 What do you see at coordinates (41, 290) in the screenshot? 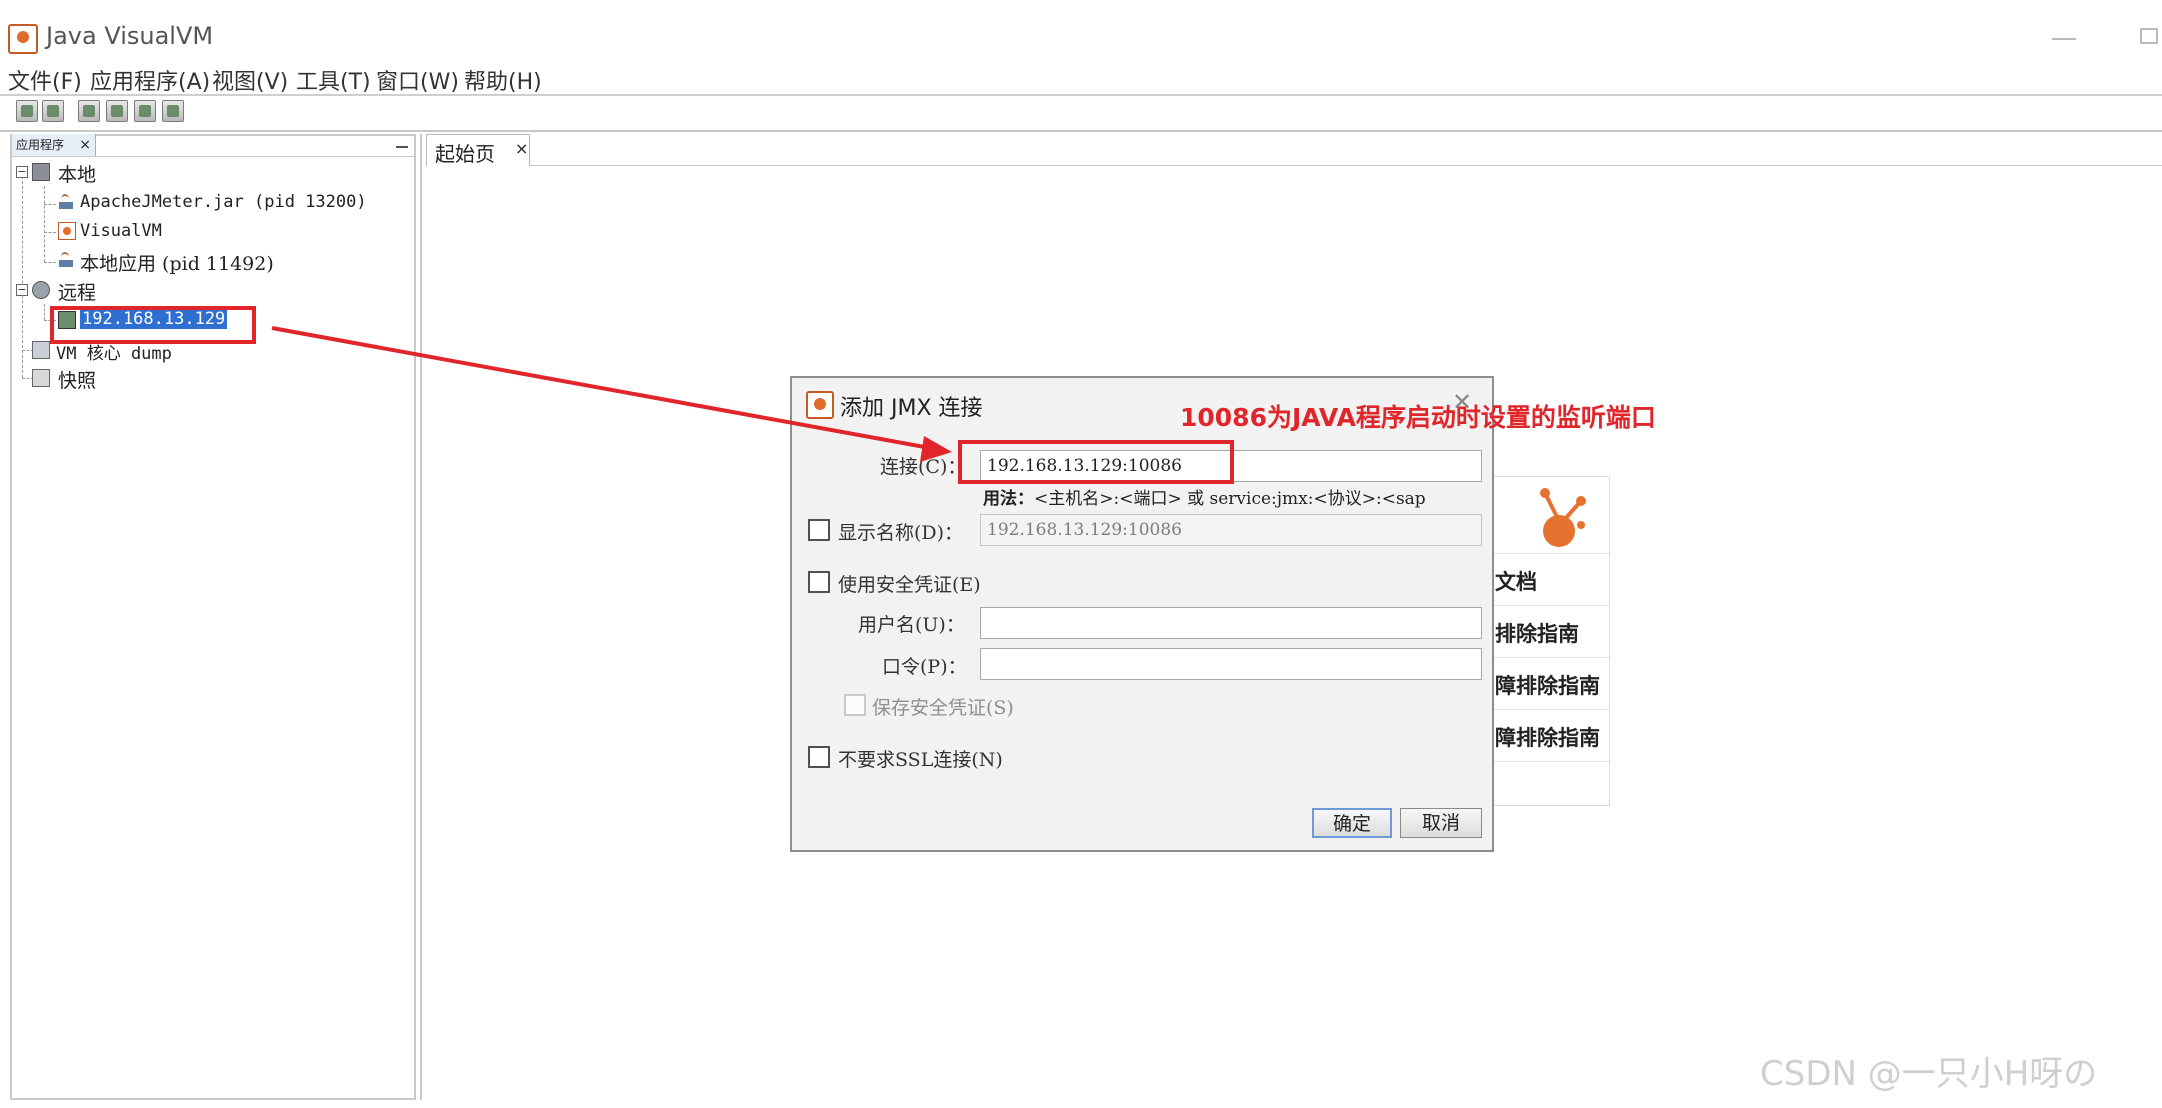
I see `remote-icon` at bounding box center [41, 290].